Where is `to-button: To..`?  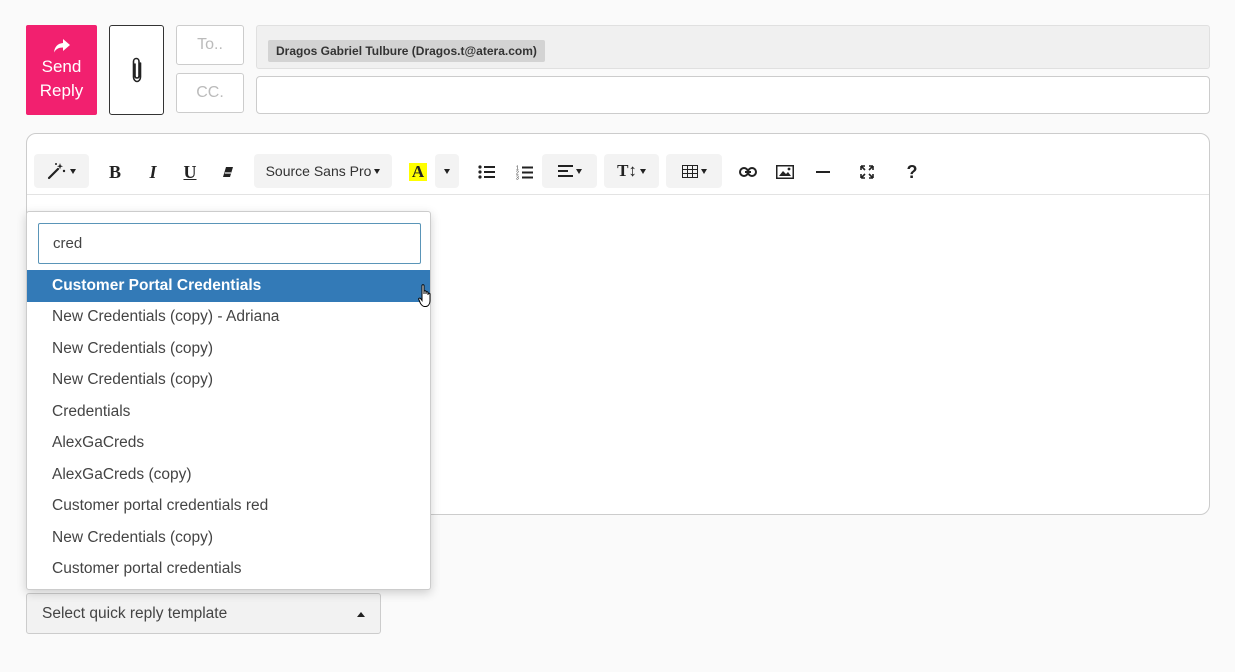 to-button: To.. is located at coordinates (210, 45).